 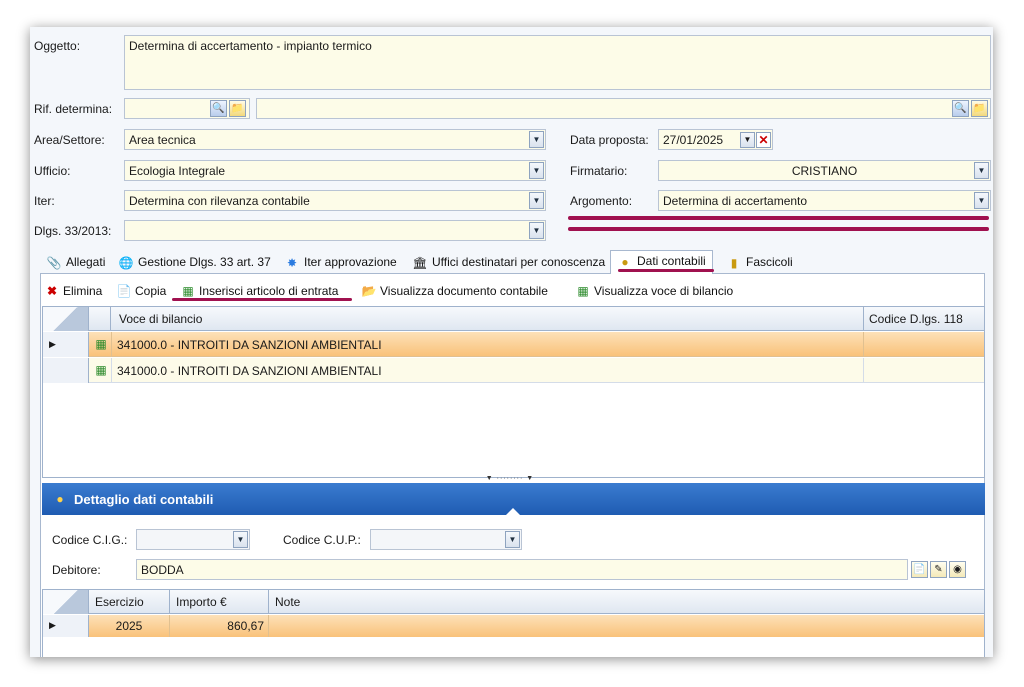 I want to click on argomento-select: Determina di accertamento ▼, so click(x=824, y=200).